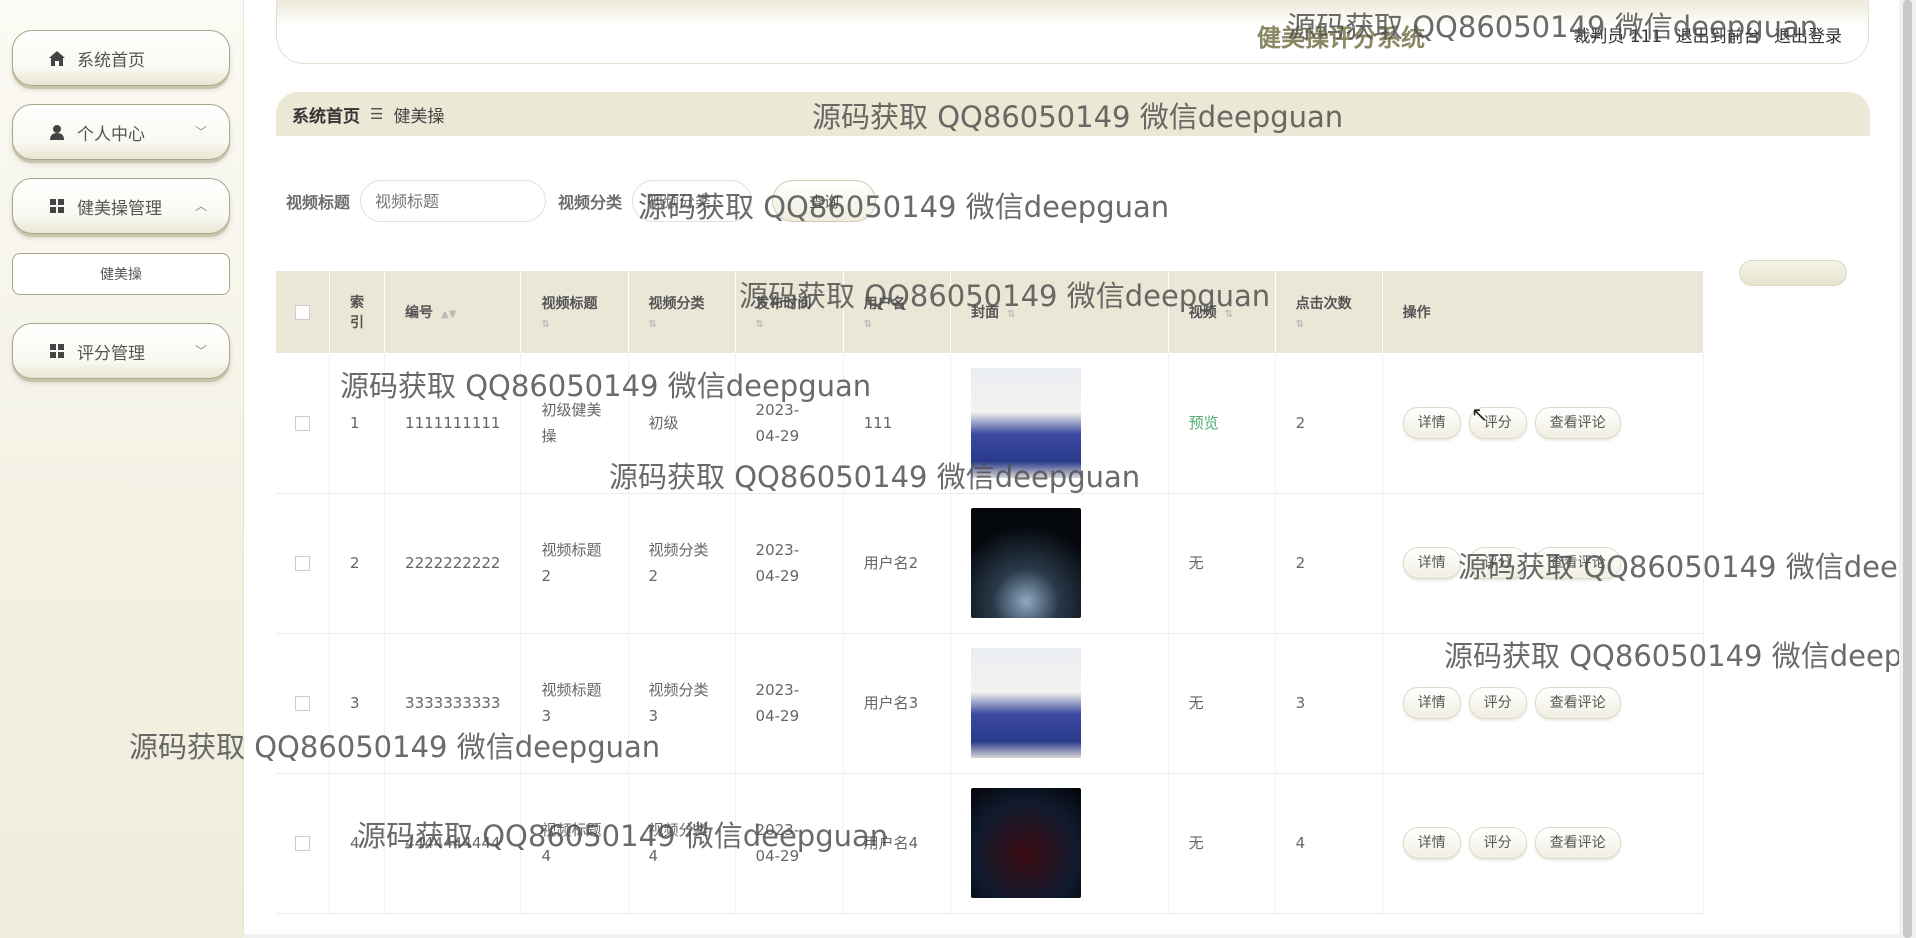 Image resolution: width=1916 pixels, height=938 pixels. Describe the element at coordinates (884, 304) in the screenshot. I see `header-user-label: 用户名` at that location.